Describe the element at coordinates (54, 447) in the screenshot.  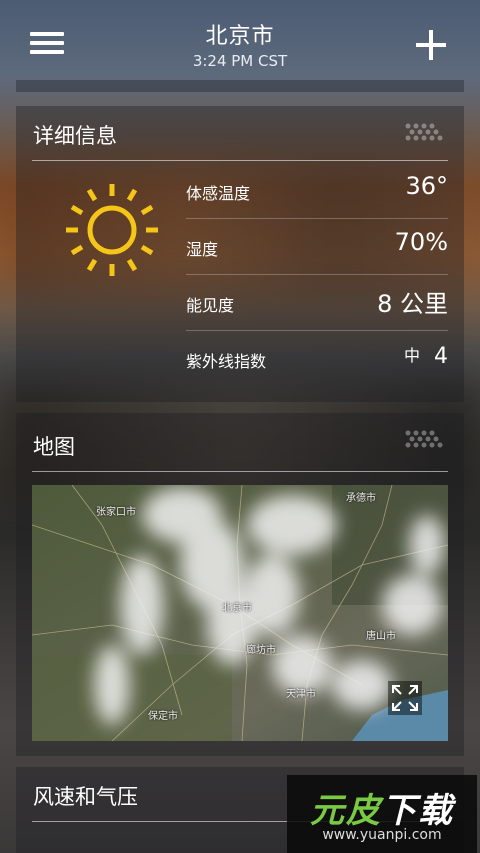
I see `map-card-title: 地图` at that location.